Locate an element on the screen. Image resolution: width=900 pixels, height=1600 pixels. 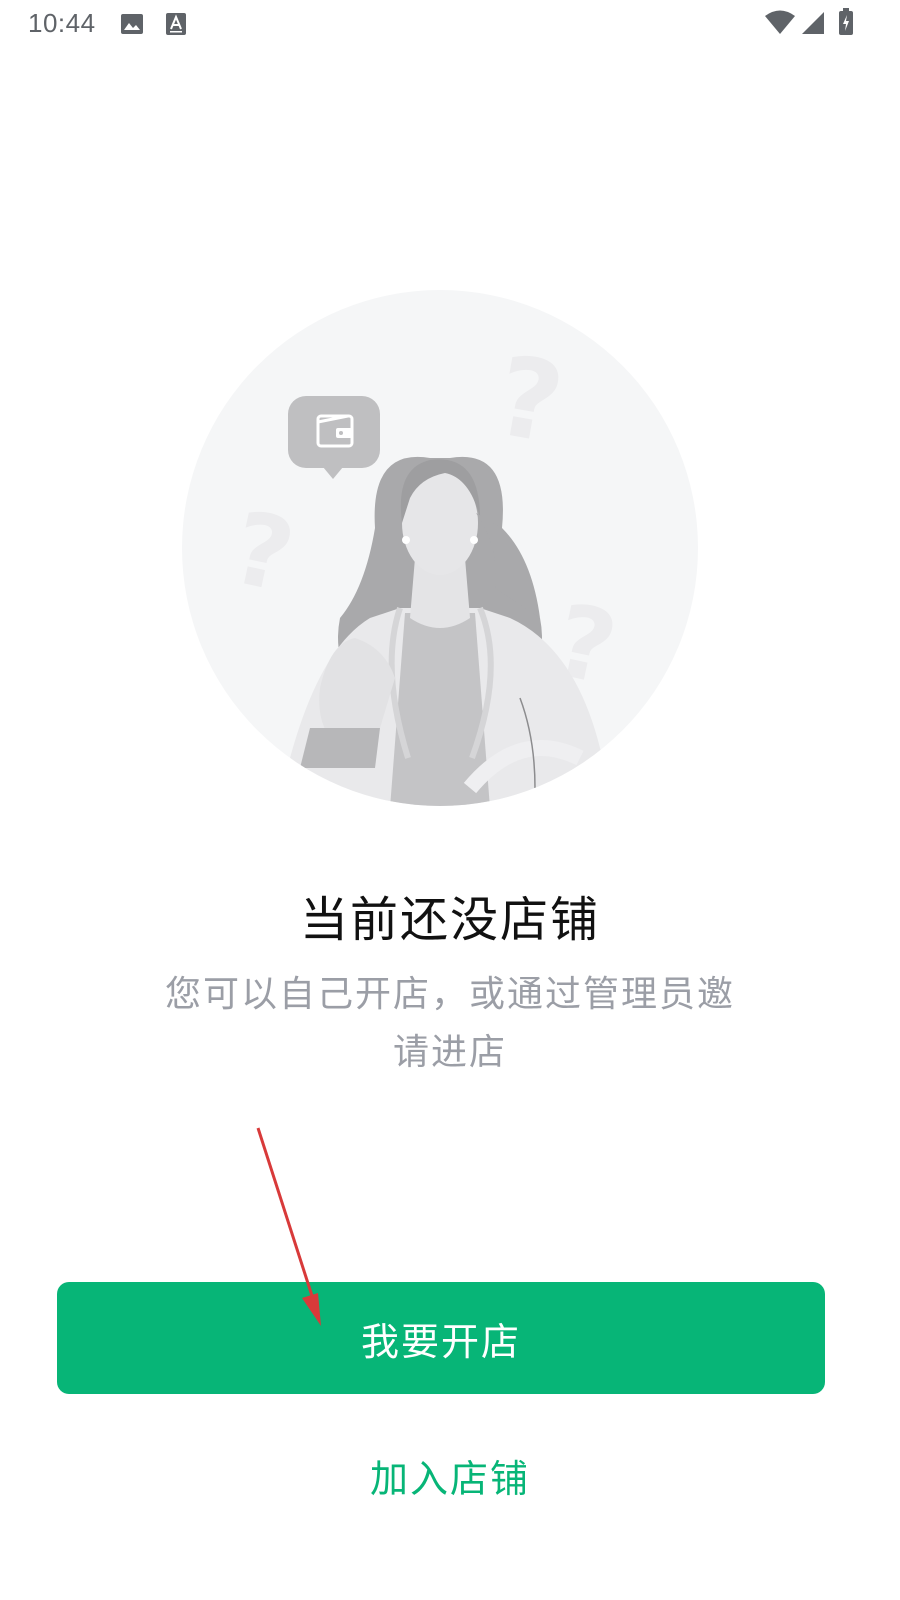
text-a-icon is located at coordinates (176, 24).